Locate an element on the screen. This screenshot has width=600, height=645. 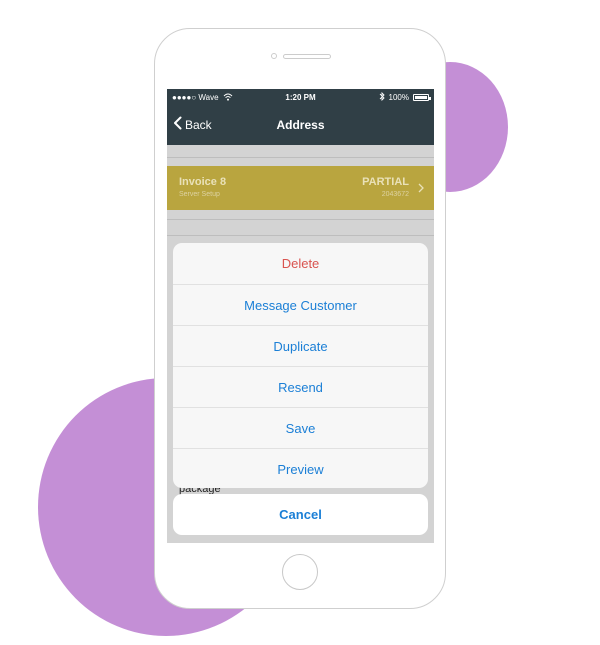
duplicate-button: Duplicate is located at coordinates (300, 345).